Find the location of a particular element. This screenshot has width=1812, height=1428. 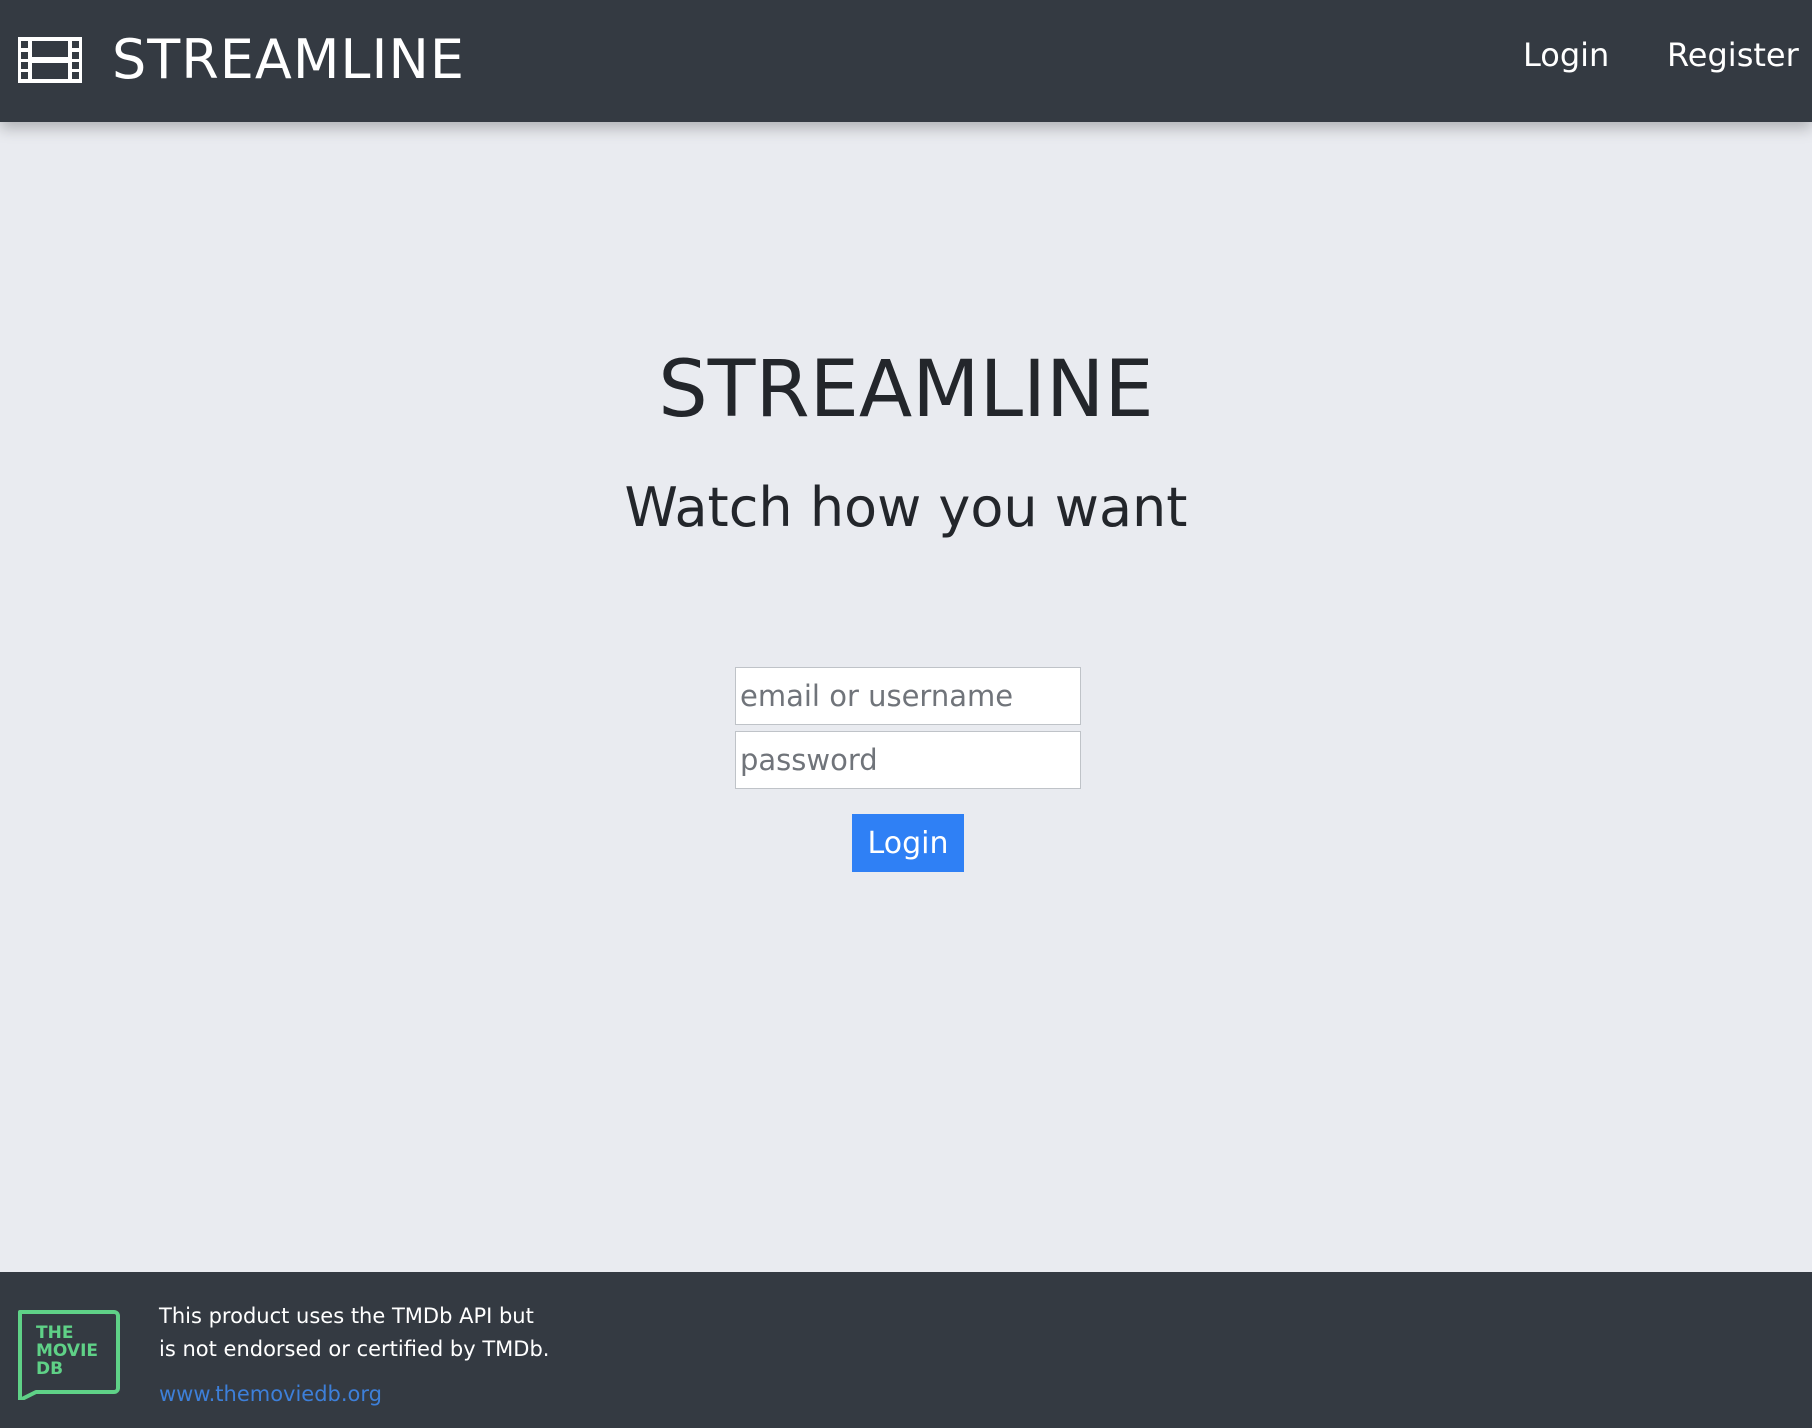

tmdb-logo: THE MOVIE DB is located at coordinates (69, 1355).